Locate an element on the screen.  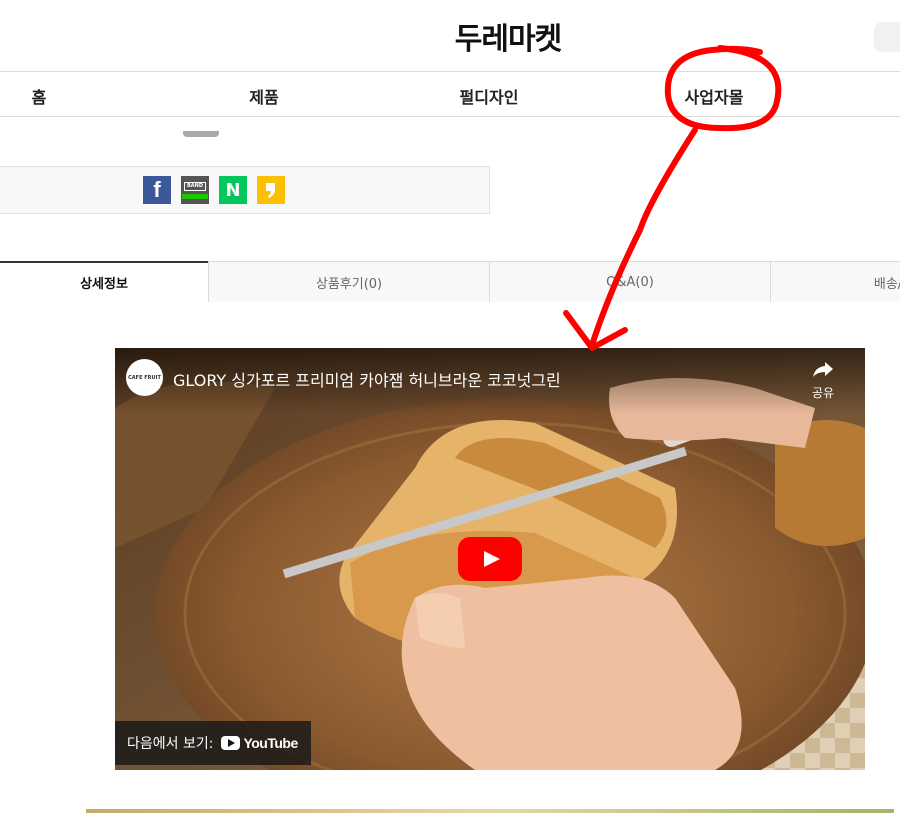
tab-reviews: 상품후기(0) is located at coordinates (349, 281).